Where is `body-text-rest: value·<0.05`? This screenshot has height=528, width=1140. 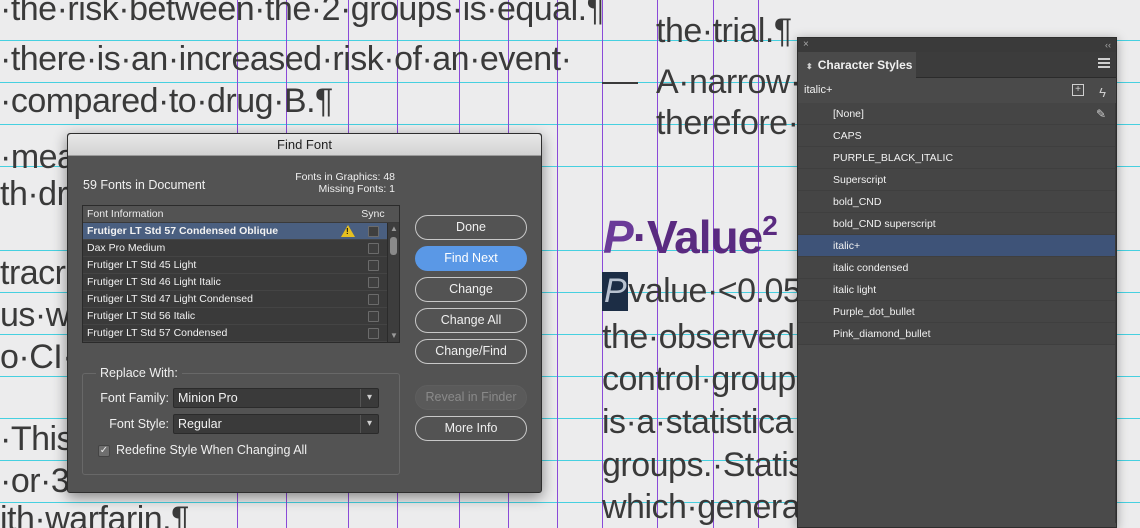 body-text-rest: value·<0.05 is located at coordinates (715, 291).